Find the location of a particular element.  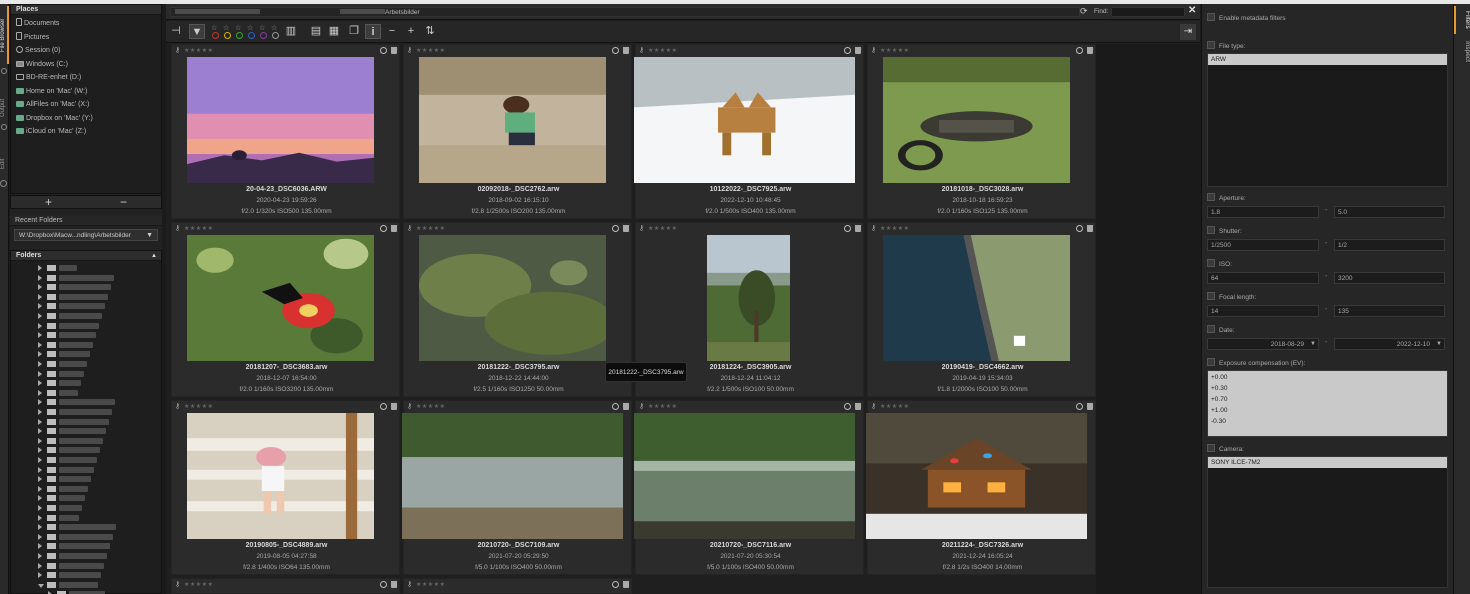

shutter-checkbox is located at coordinates (1211, 230).